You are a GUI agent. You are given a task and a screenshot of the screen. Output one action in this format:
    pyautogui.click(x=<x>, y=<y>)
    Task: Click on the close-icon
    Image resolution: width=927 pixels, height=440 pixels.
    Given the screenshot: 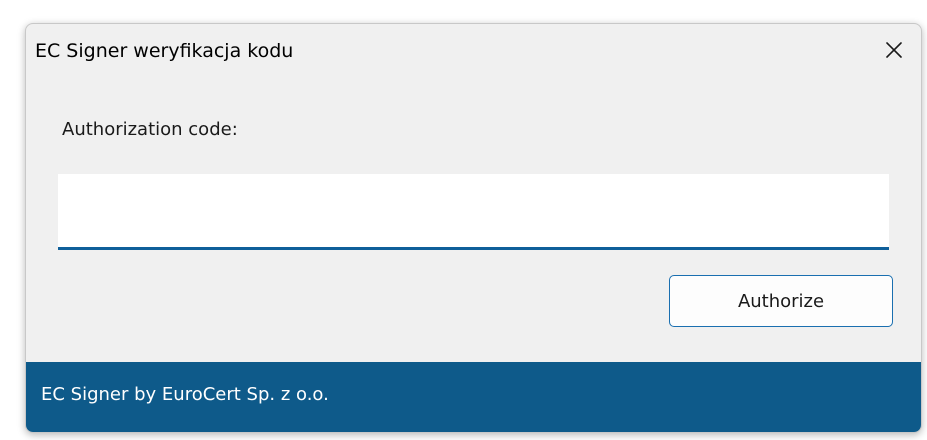 What is the action you would take?
    pyautogui.click(x=894, y=50)
    